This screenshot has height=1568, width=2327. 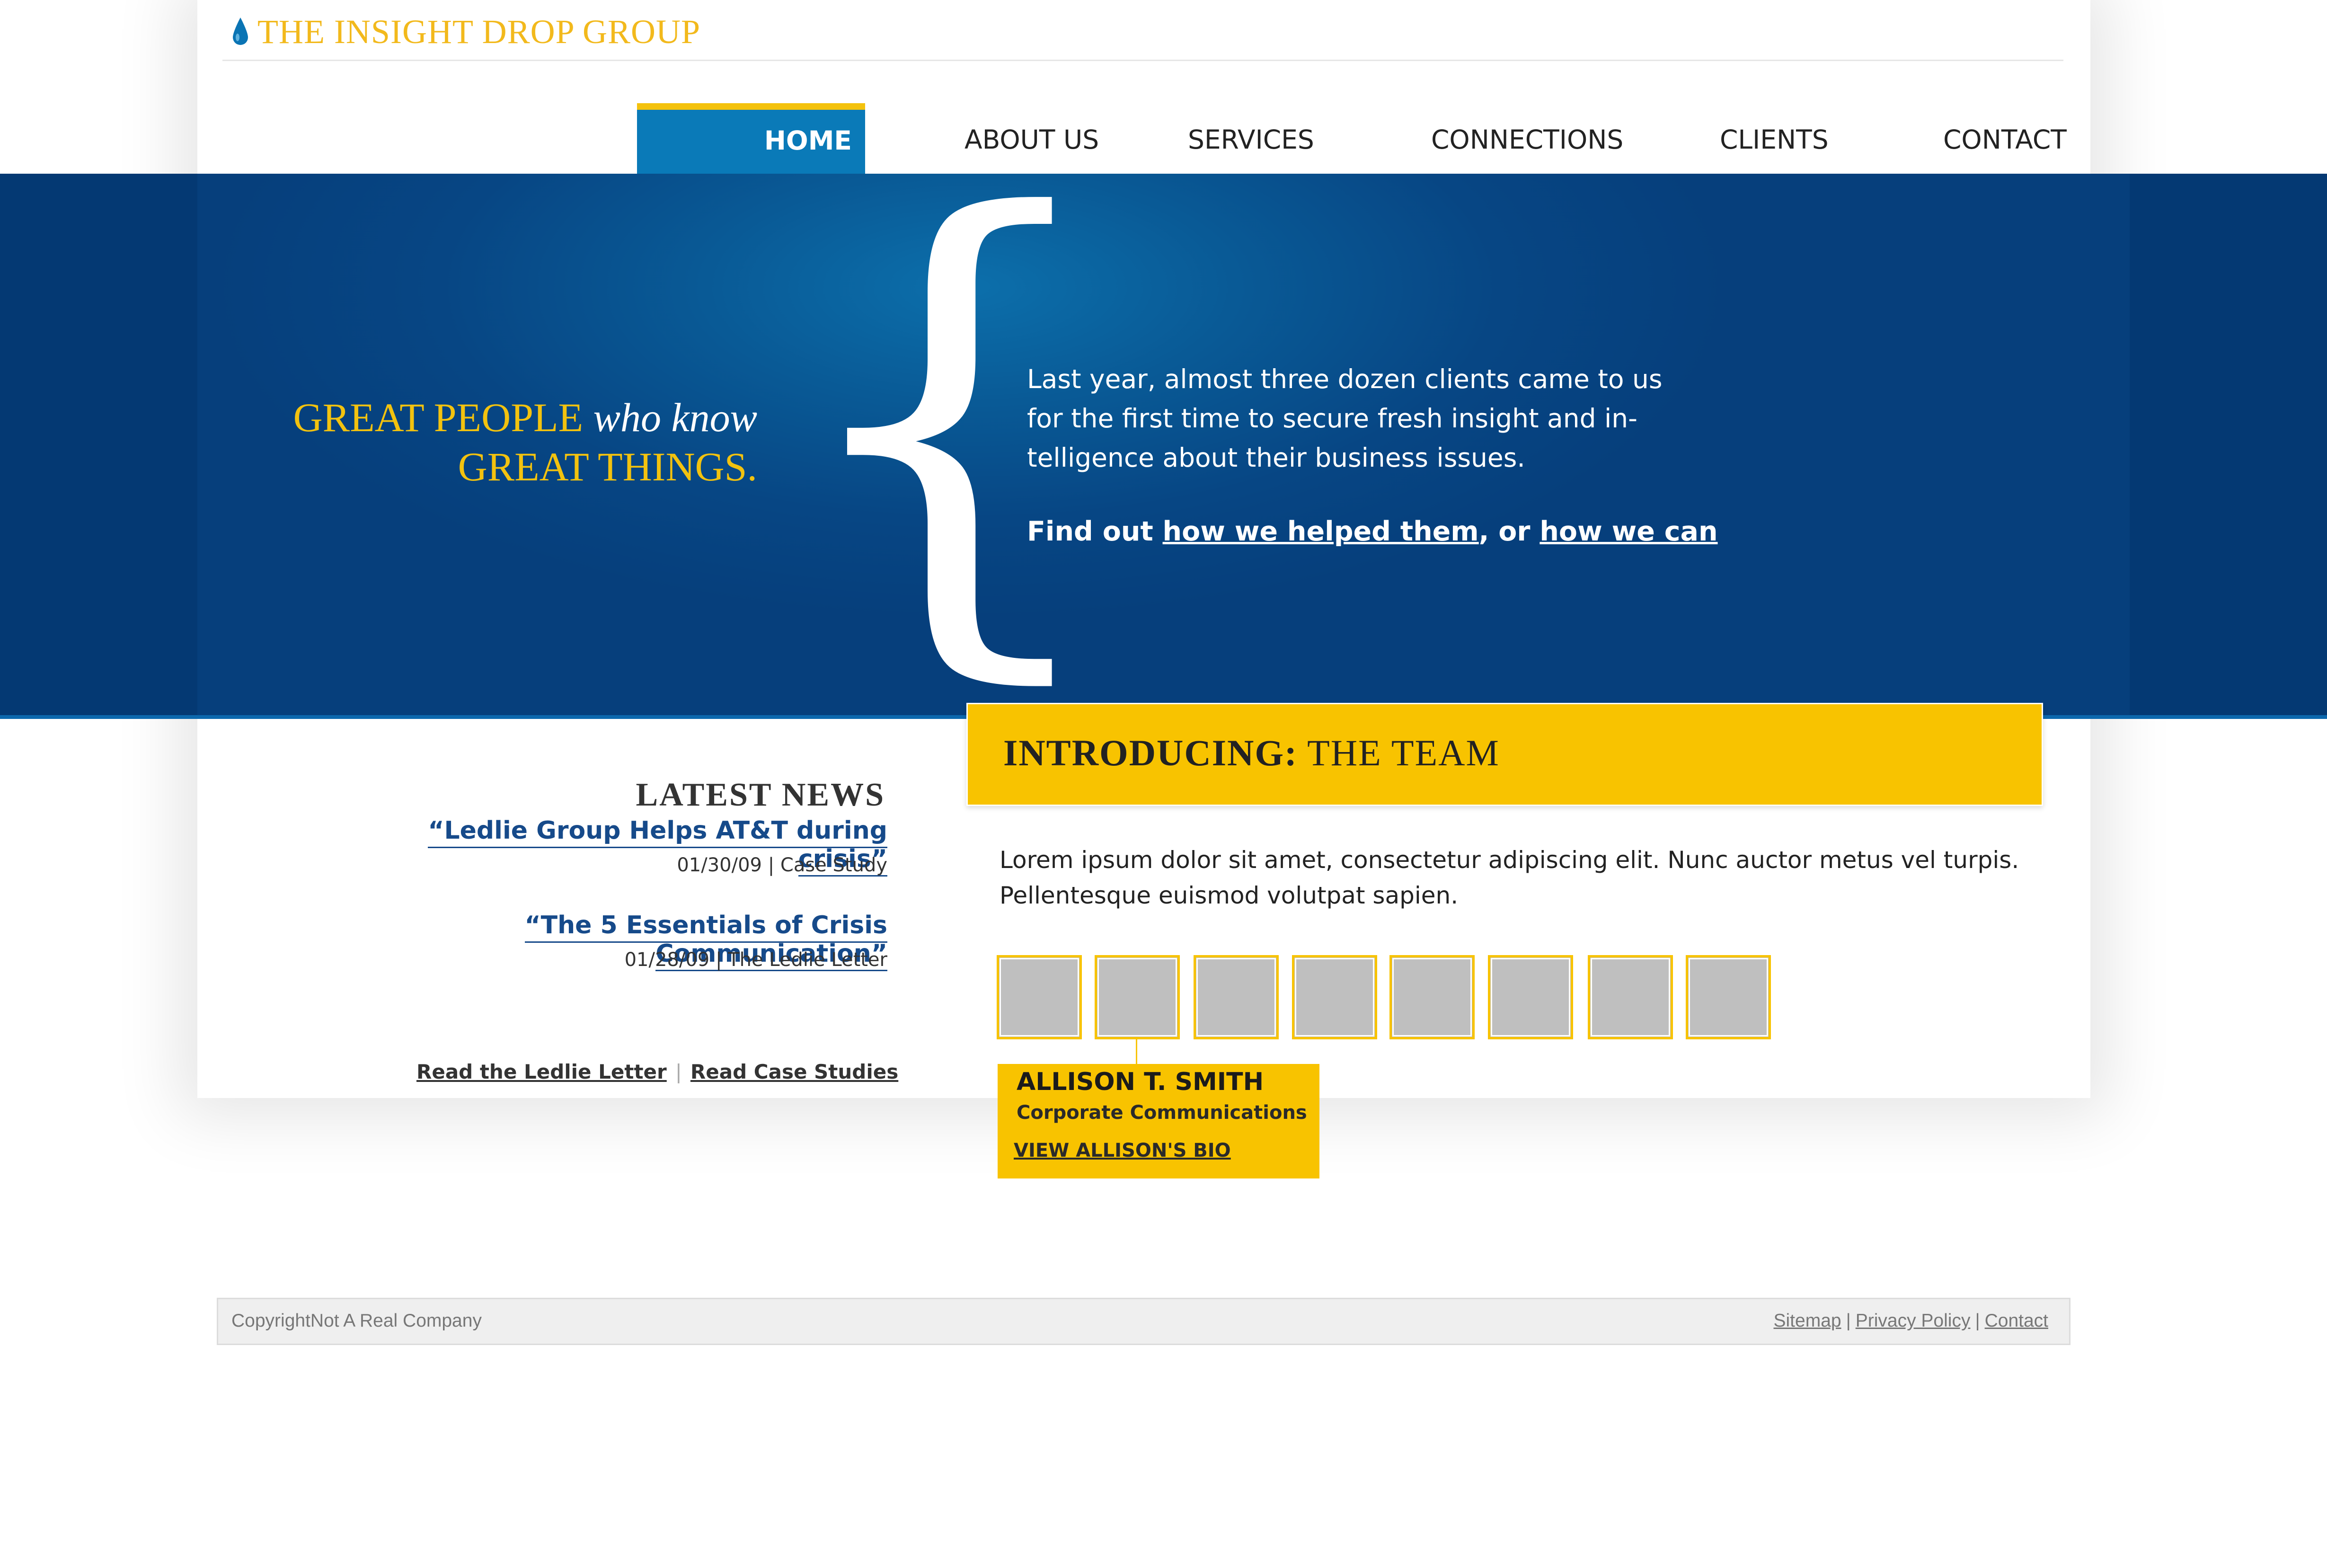 I want to click on tagline-part1: GREAT PEOPLE, so click(x=443, y=417).